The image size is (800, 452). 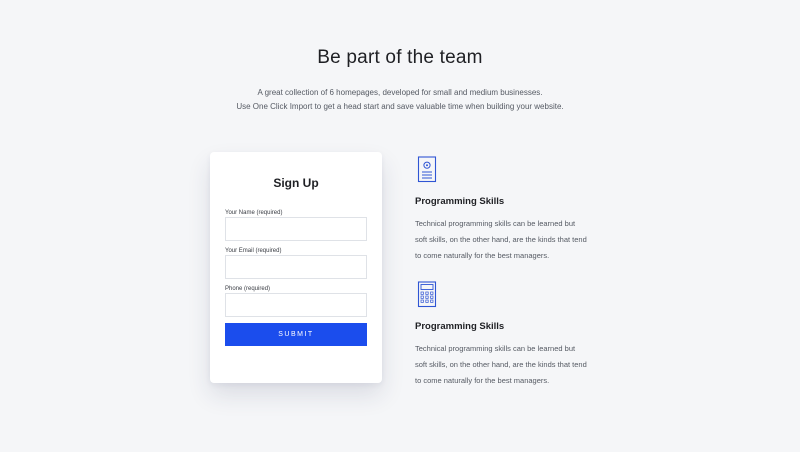 I want to click on name-field, so click(x=296, y=229).